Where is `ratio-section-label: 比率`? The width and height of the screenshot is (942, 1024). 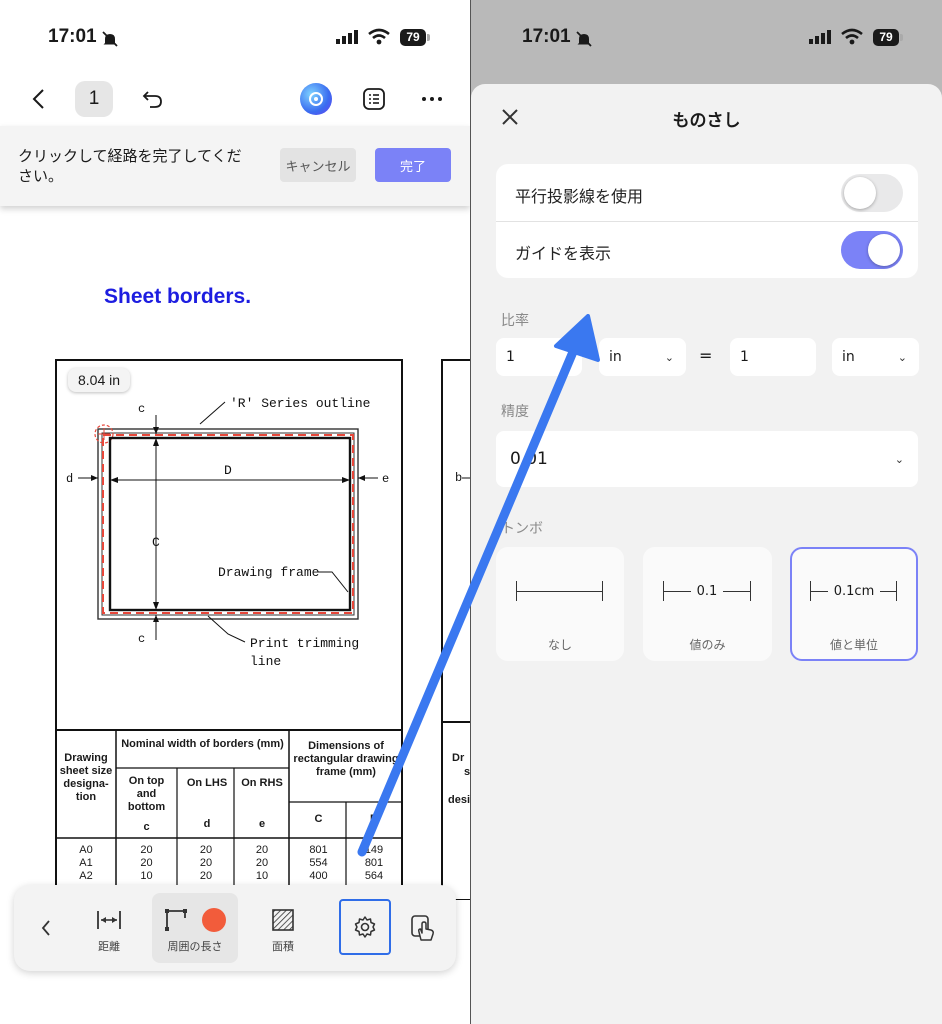
ratio-section-label: 比率 is located at coordinates (515, 321).